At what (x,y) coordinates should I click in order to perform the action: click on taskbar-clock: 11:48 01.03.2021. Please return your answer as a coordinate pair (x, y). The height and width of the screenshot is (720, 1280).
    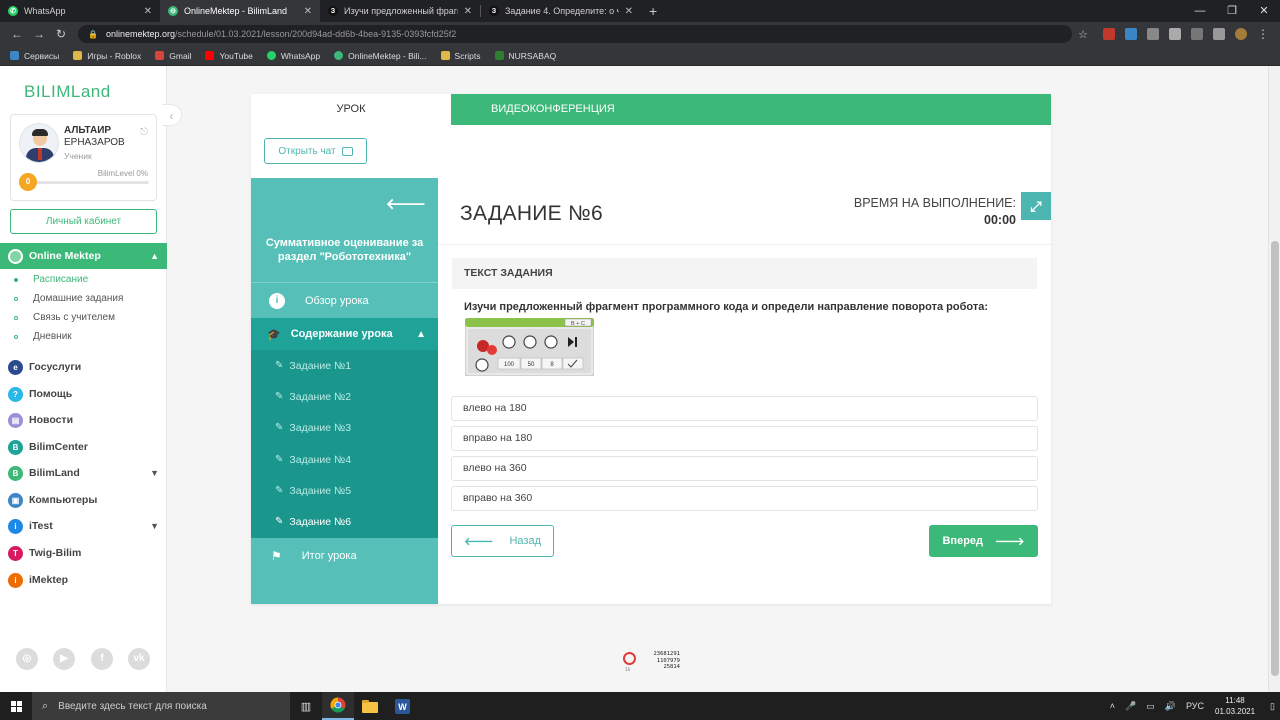
    Looking at the image, I should click on (1235, 706).